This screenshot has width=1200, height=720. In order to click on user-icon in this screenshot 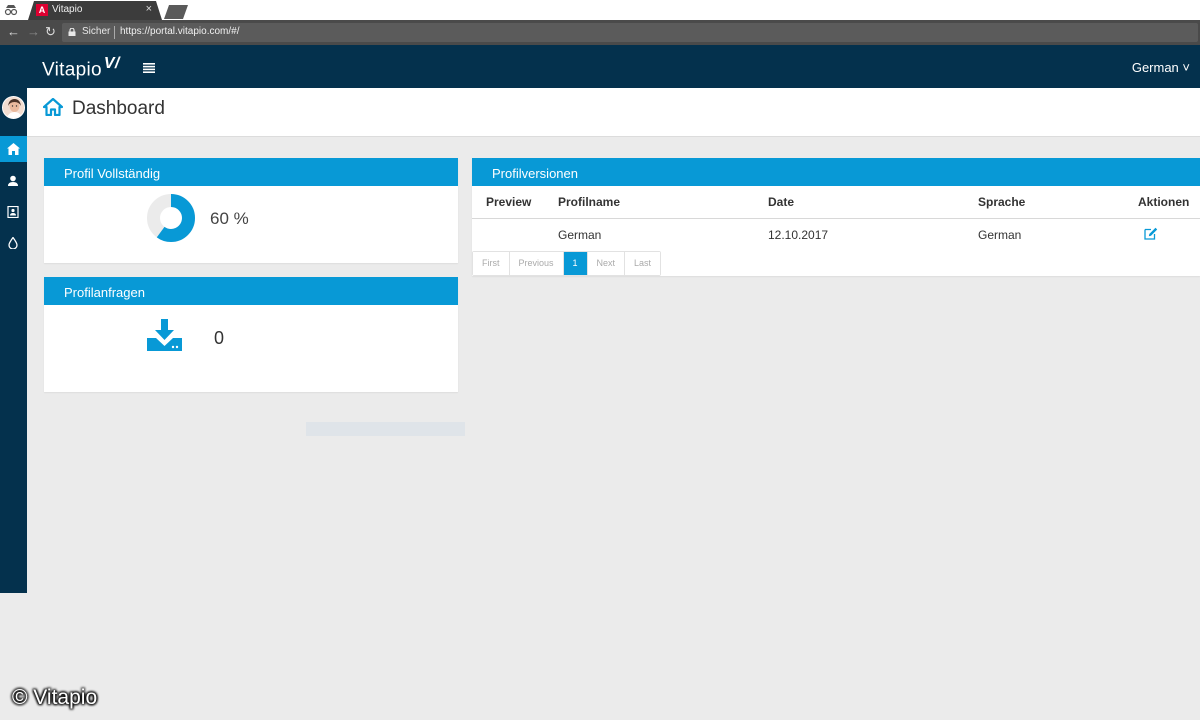, I will do `click(13, 180)`.